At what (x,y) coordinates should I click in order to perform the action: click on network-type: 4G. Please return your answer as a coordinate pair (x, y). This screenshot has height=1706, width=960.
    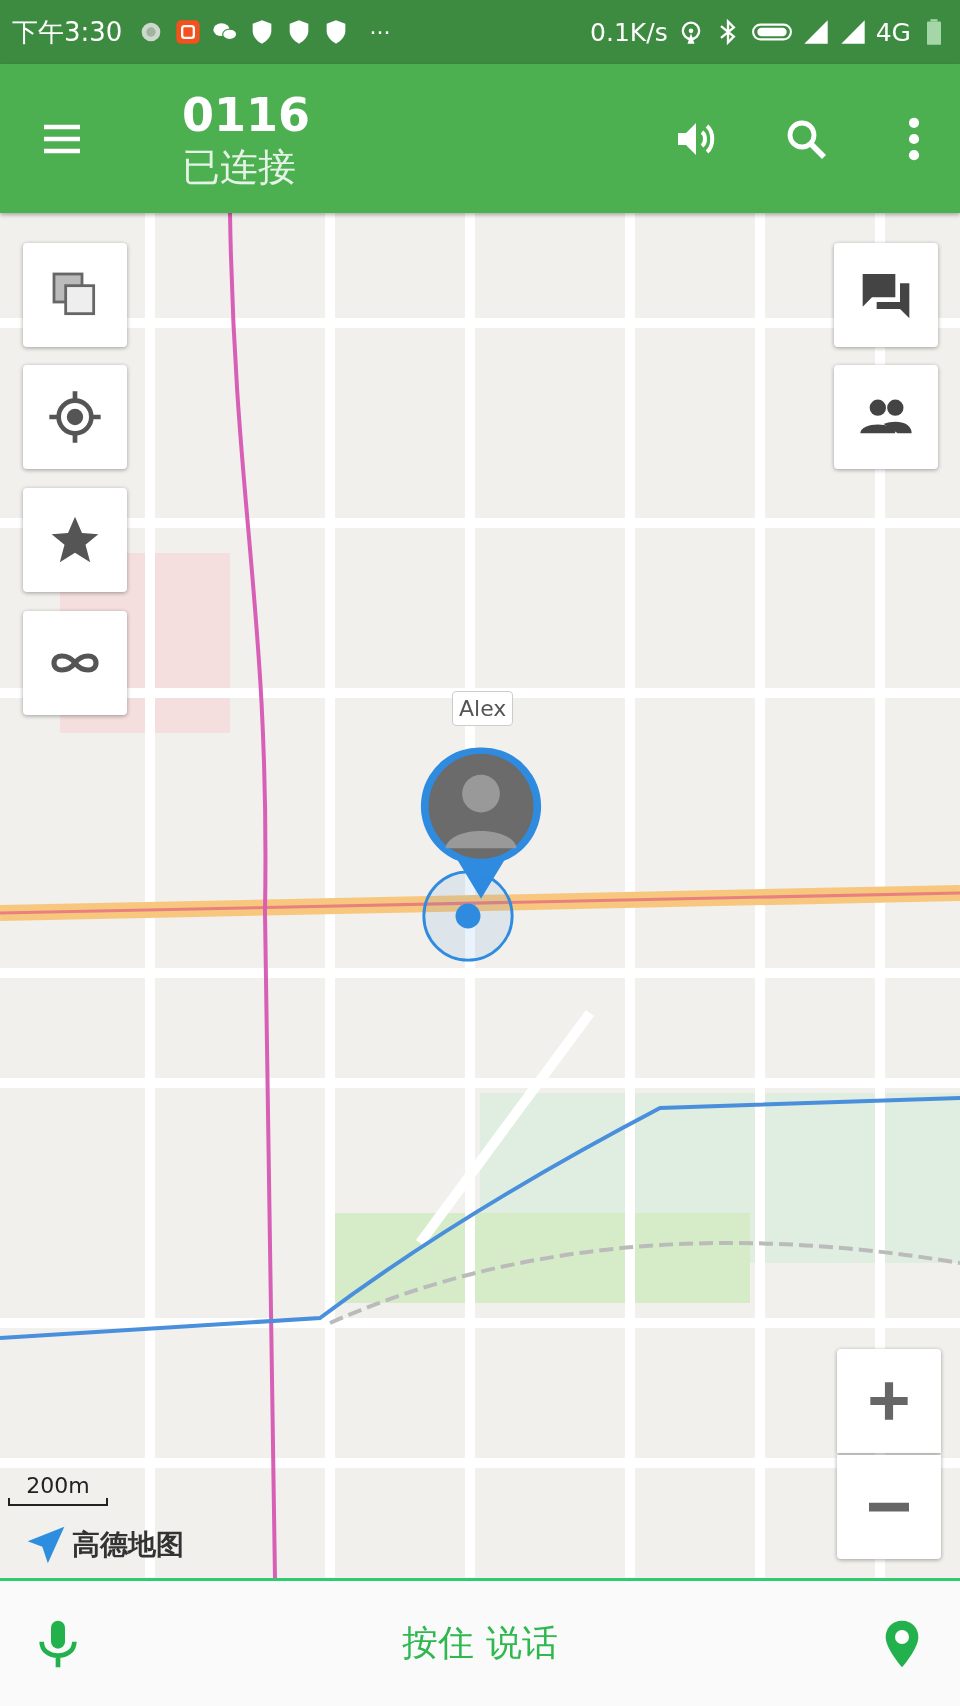
    Looking at the image, I should click on (893, 32).